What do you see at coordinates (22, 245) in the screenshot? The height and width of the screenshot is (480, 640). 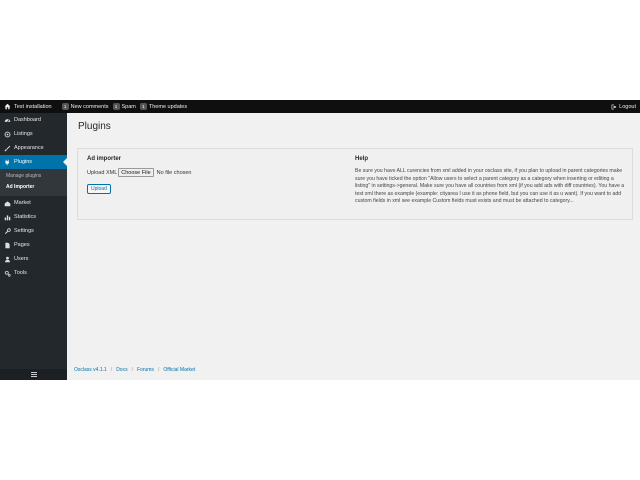 I see `sidebar-item-label: Pages` at bounding box center [22, 245].